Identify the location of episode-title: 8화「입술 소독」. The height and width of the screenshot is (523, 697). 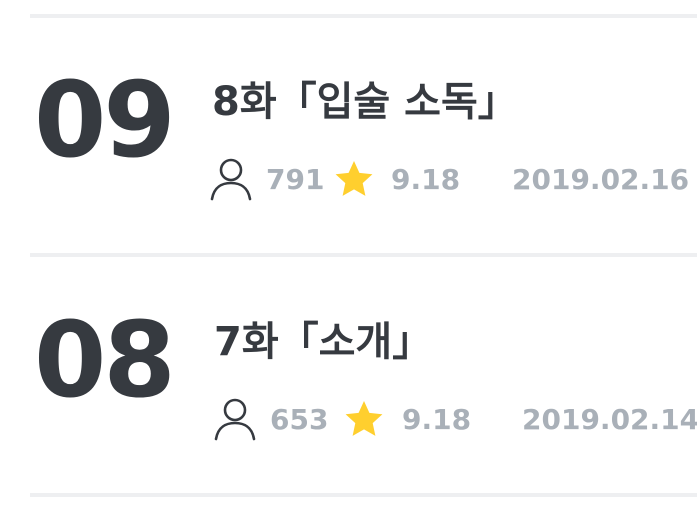
(365, 102).